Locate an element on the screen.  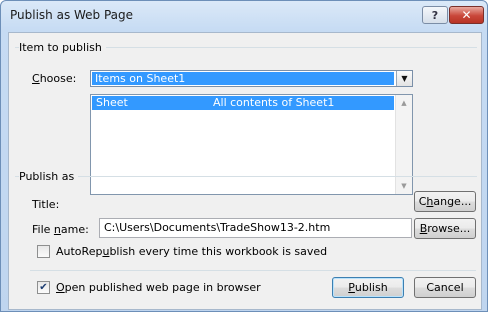
group-divider is located at coordinates (246, 176).